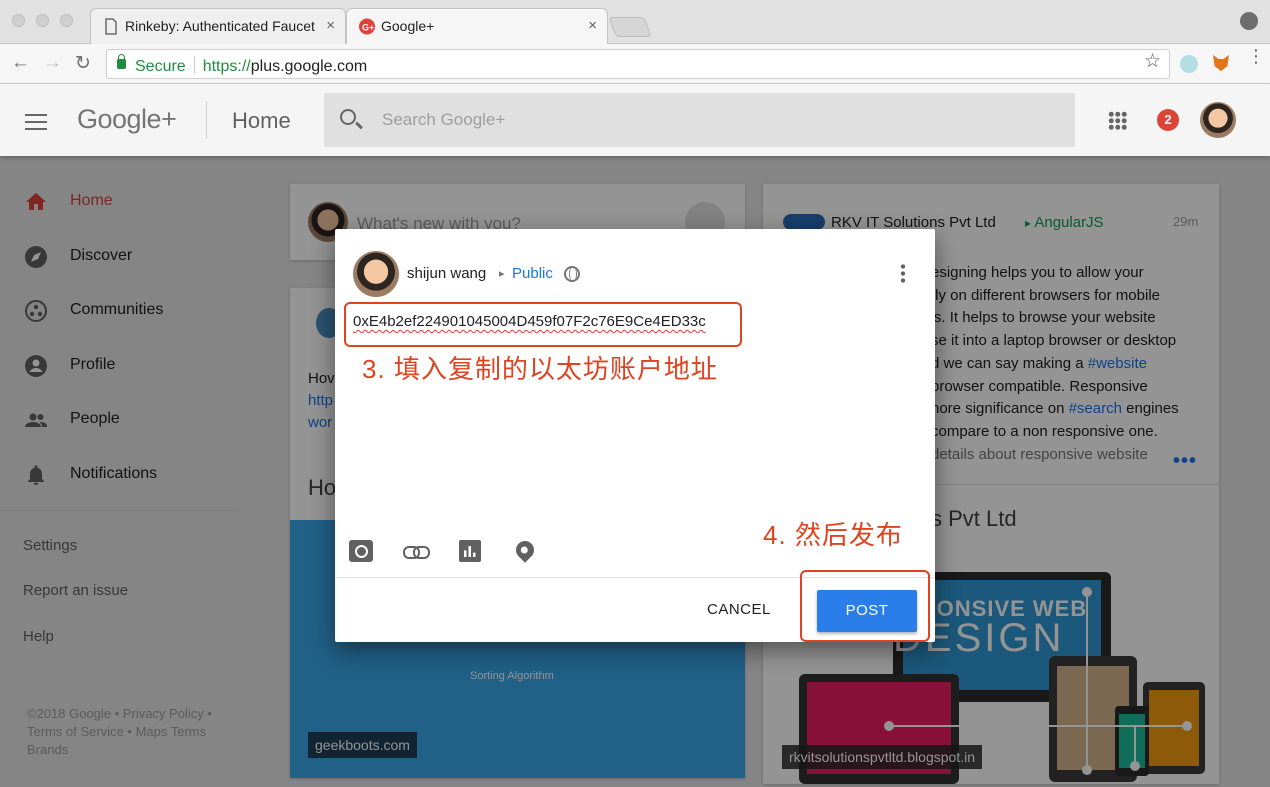 This screenshot has height=787, width=1270. I want to click on globe-icon, so click(572, 274).